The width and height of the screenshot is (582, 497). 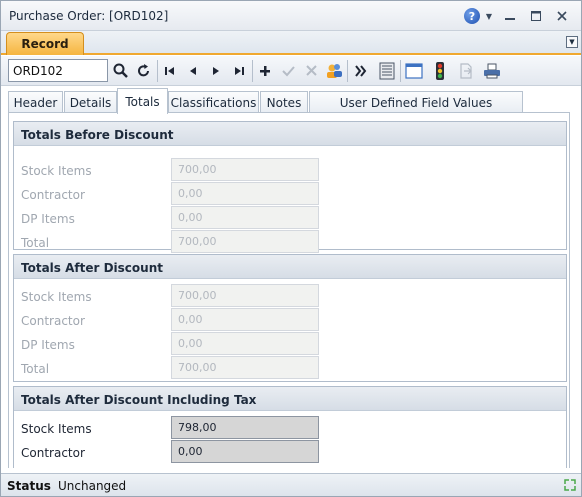 I want to click on window-title: Purchase Order: [ORD102], so click(x=89, y=16).